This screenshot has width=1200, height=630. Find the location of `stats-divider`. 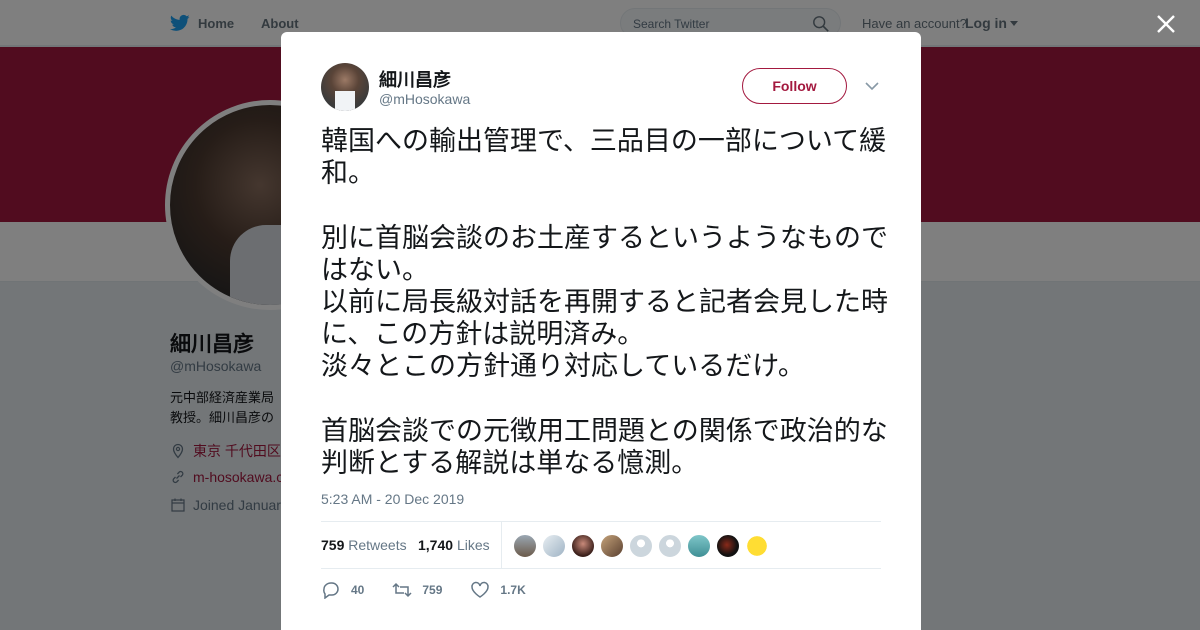

stats-divider is located at coordinates (501, 545).